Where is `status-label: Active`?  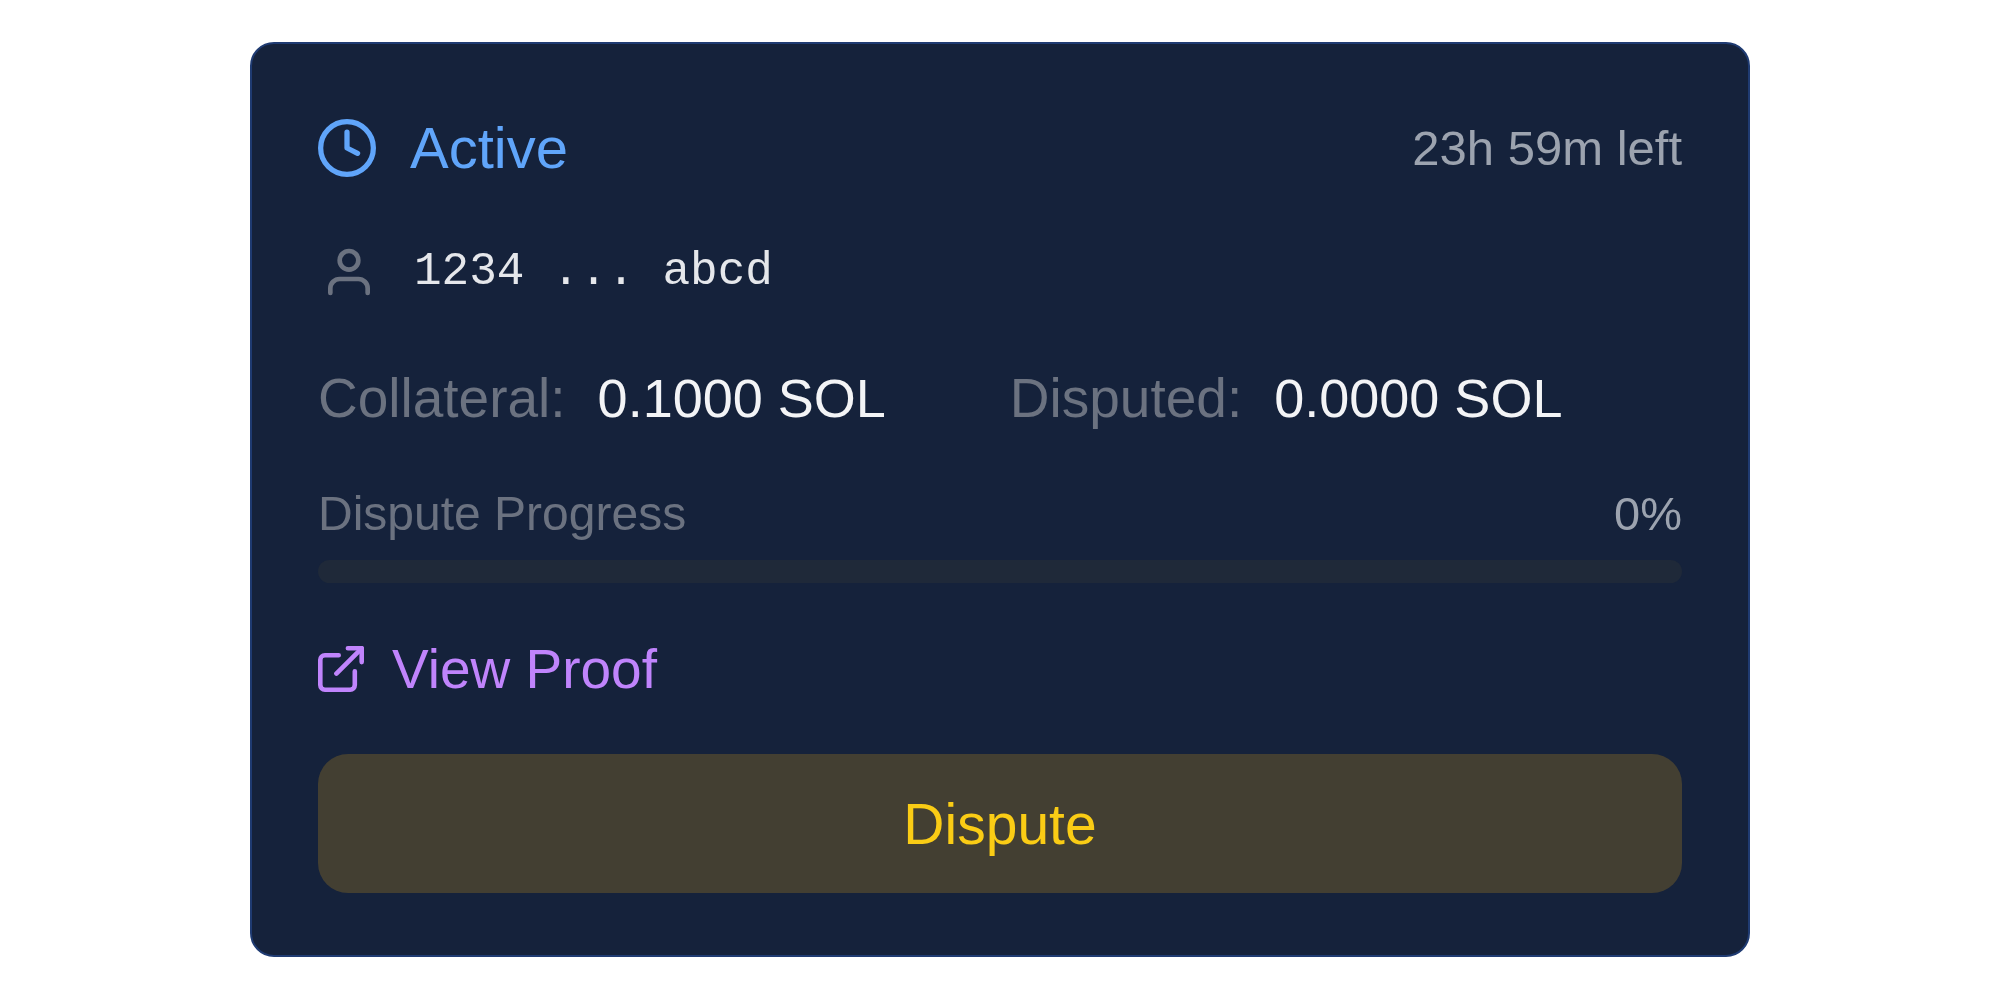
status-label: Active is located at coordinates (489, 148).